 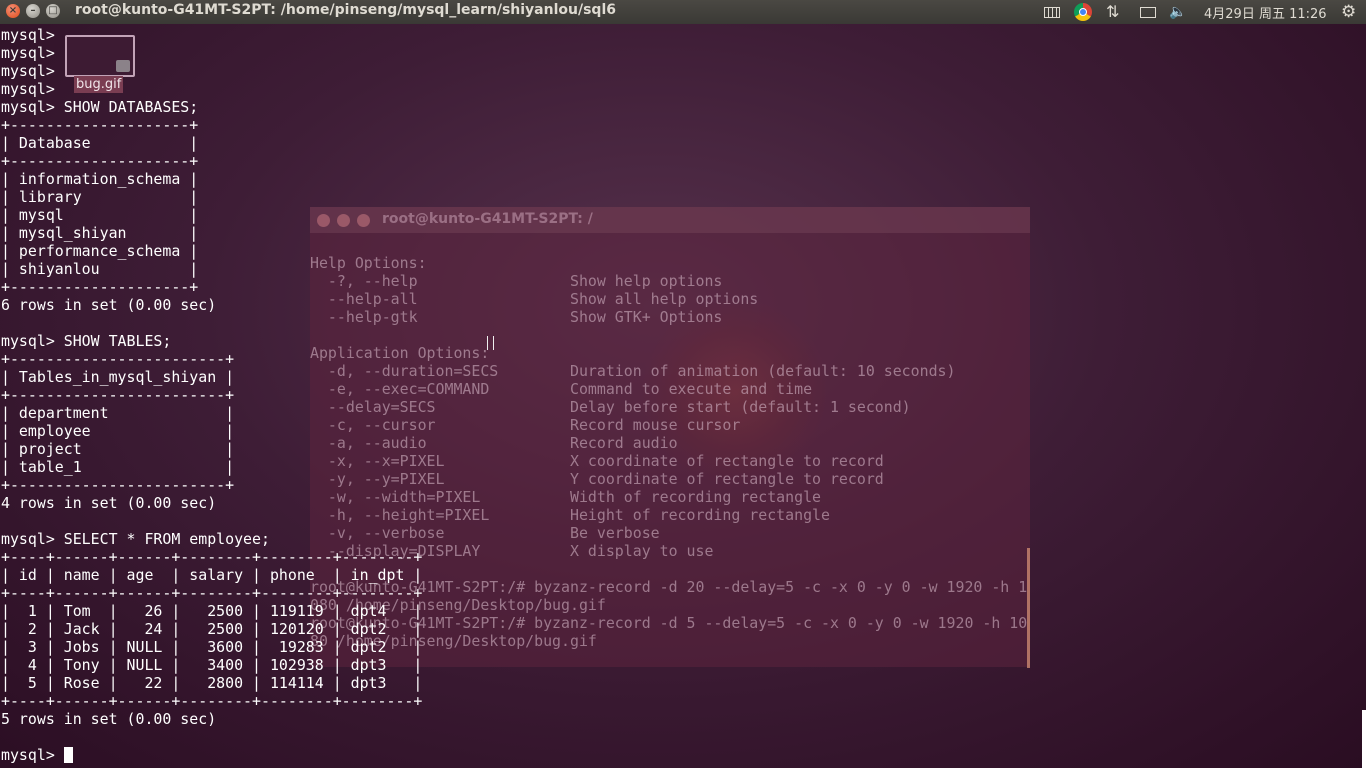 What do you see at coordinates (100, 215) in the screenshot?
I see `terminal-line: | mysql |` at bounding box center [100, 215].